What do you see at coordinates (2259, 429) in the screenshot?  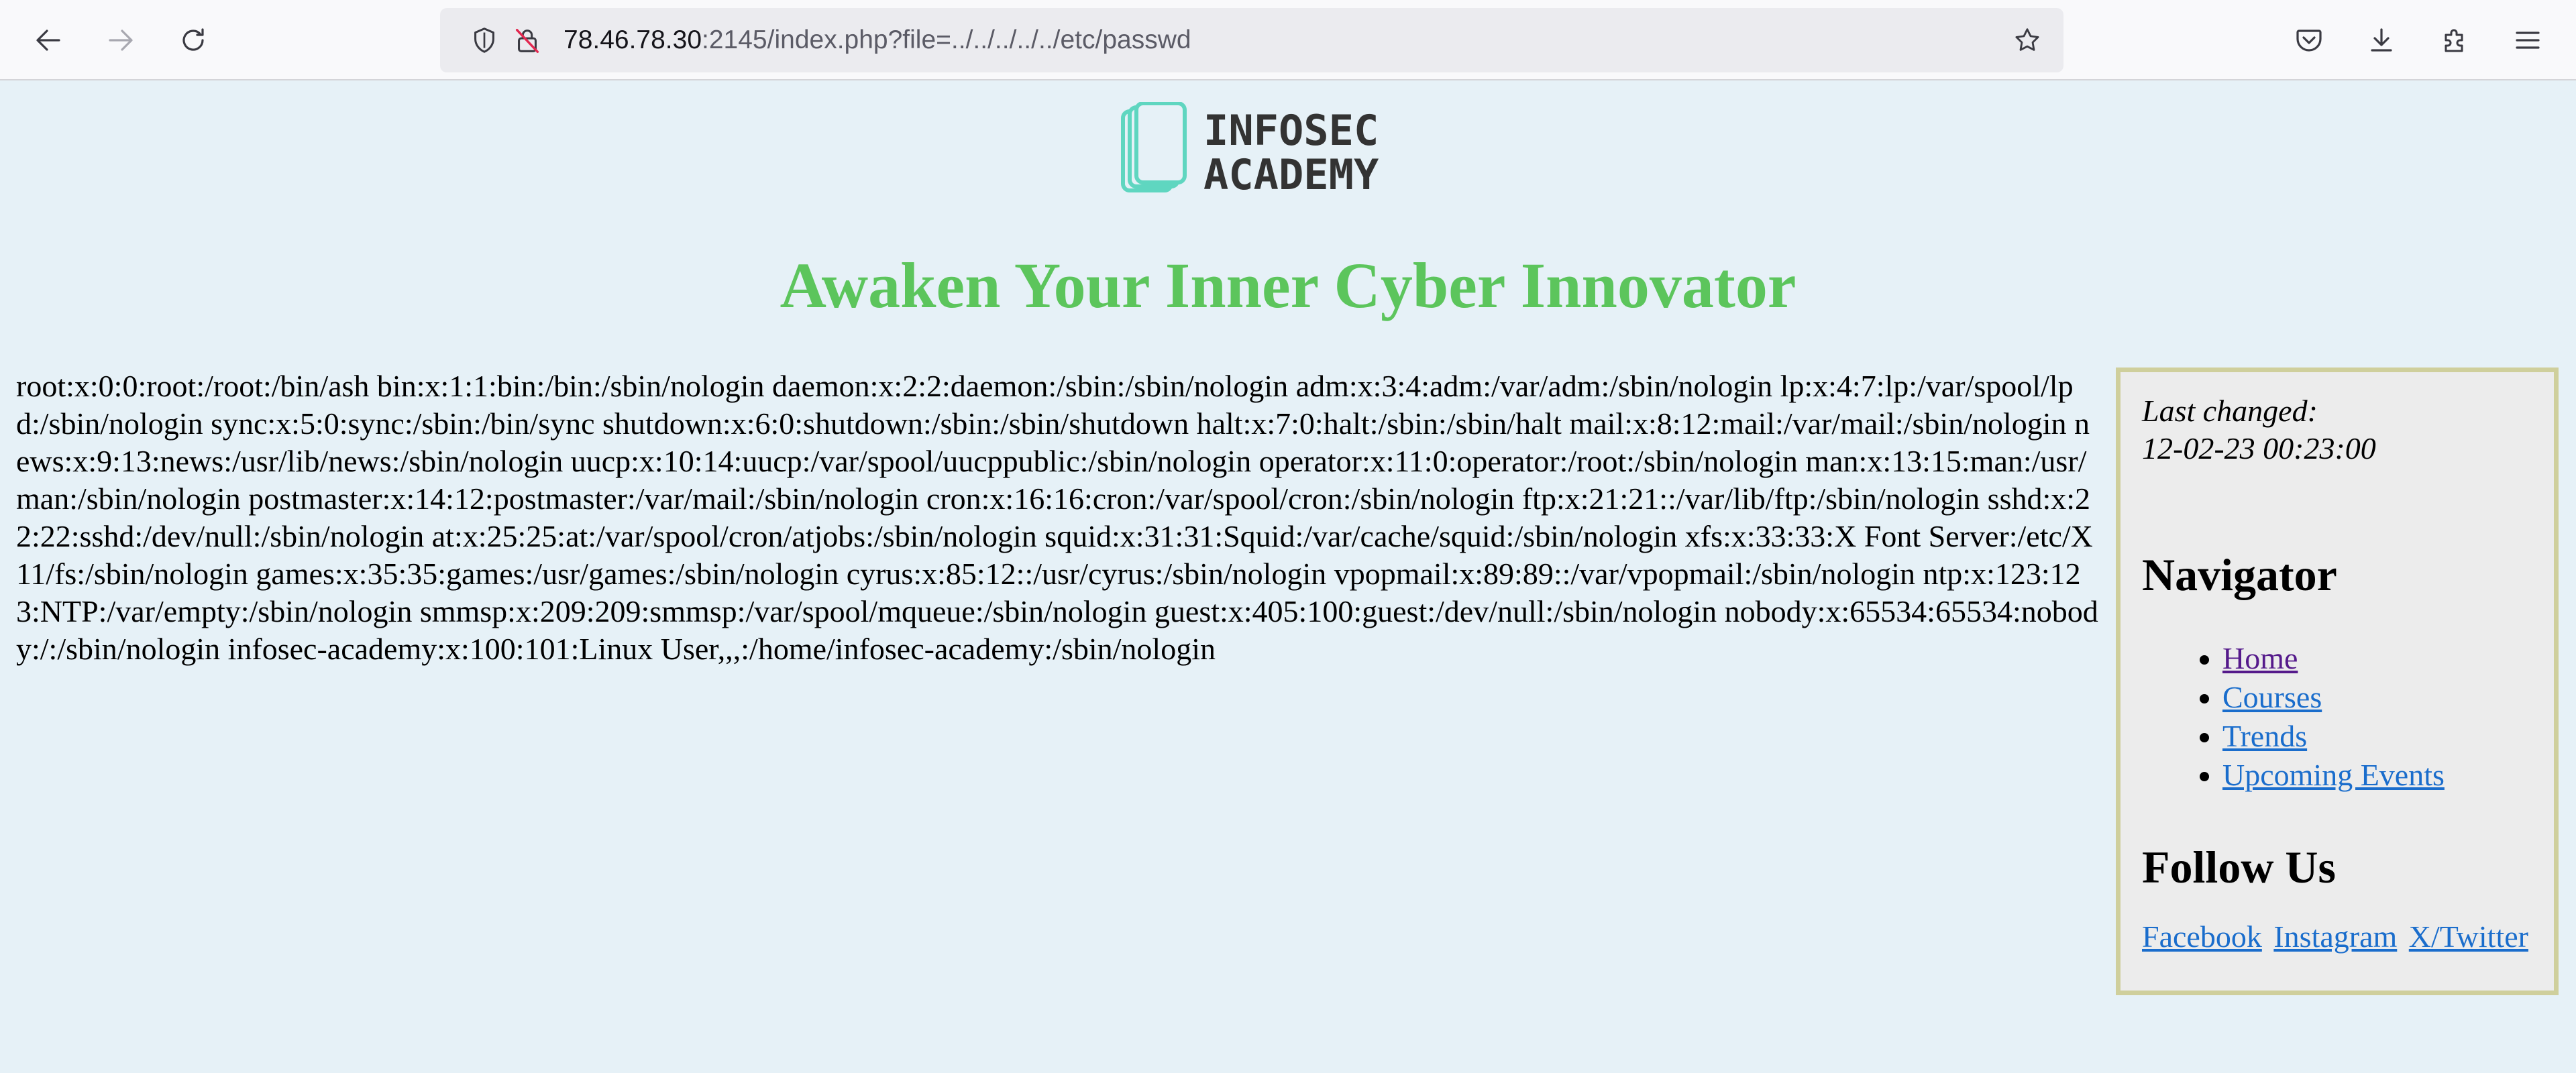 I see `last-changed: Last changed: 12-02-23 00:23:00` at bounding box center [2259, 429].